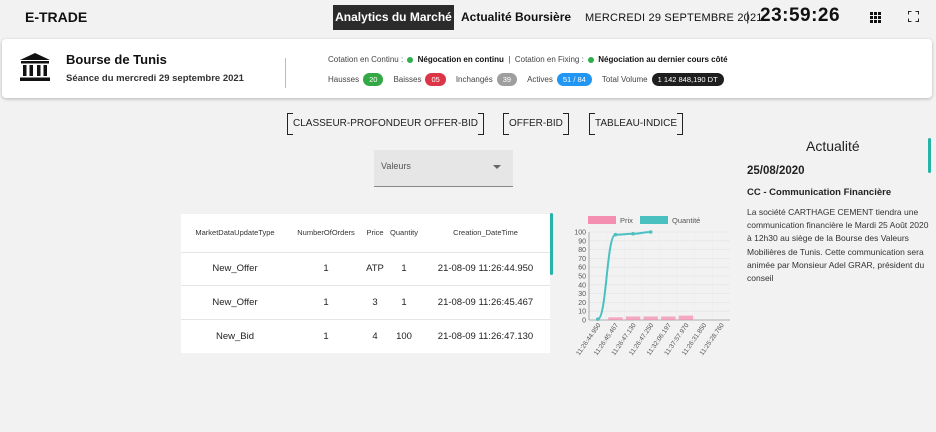 Image resolution: width=936 pixels, height=432 pixels. I want to click on y-tick-label: 60, so click(582, 268).